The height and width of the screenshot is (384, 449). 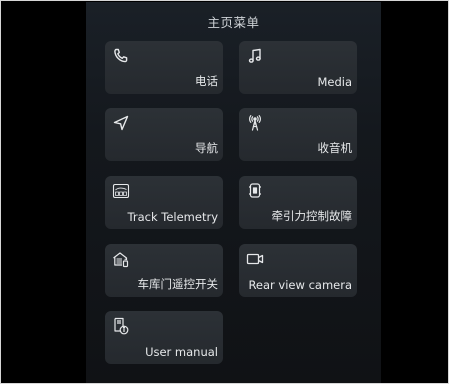 I want to click on garage-door-remote-icon, so click(x=121, y=259).